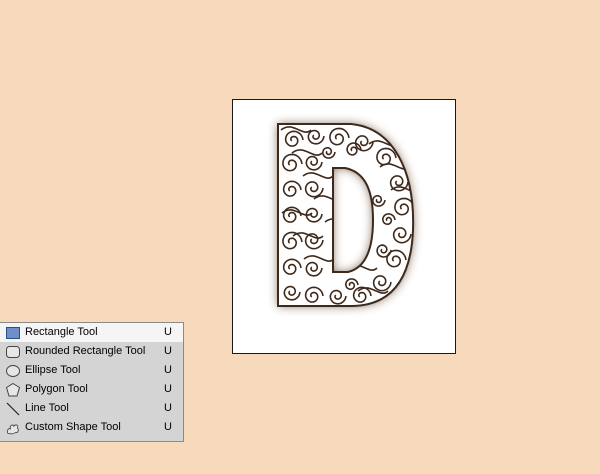 Image resolution: width=600 pixels, height=474 pixels. What do you see at coordinates (91, 408) in the screenshot?
I see `menu-item-line-tool: Line Tool U` at bounding box center [91, 408].